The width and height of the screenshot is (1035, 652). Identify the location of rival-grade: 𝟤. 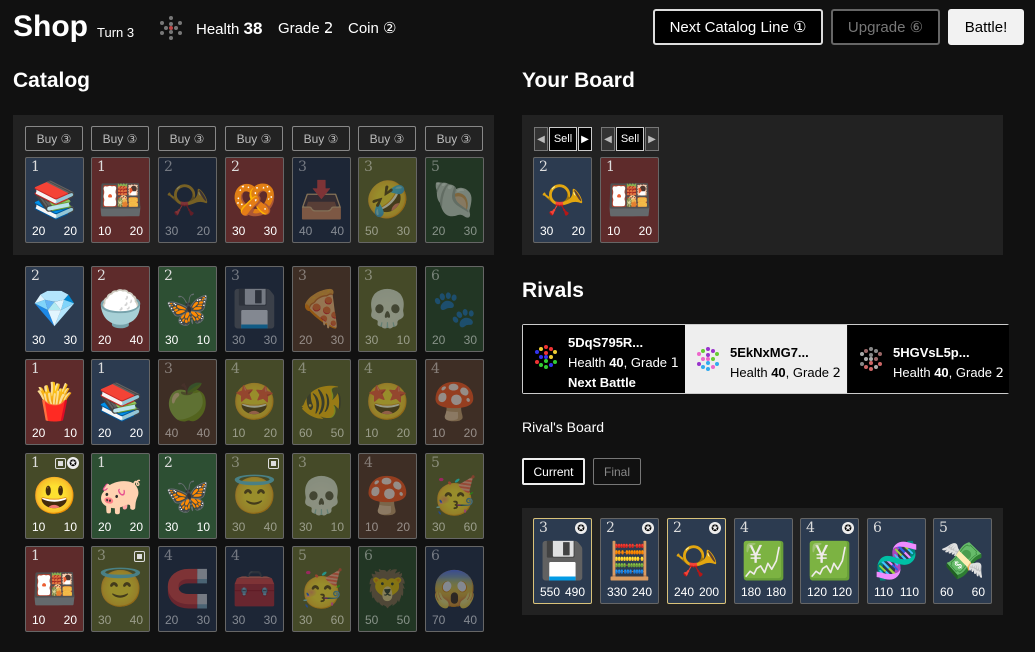
(999, 372).